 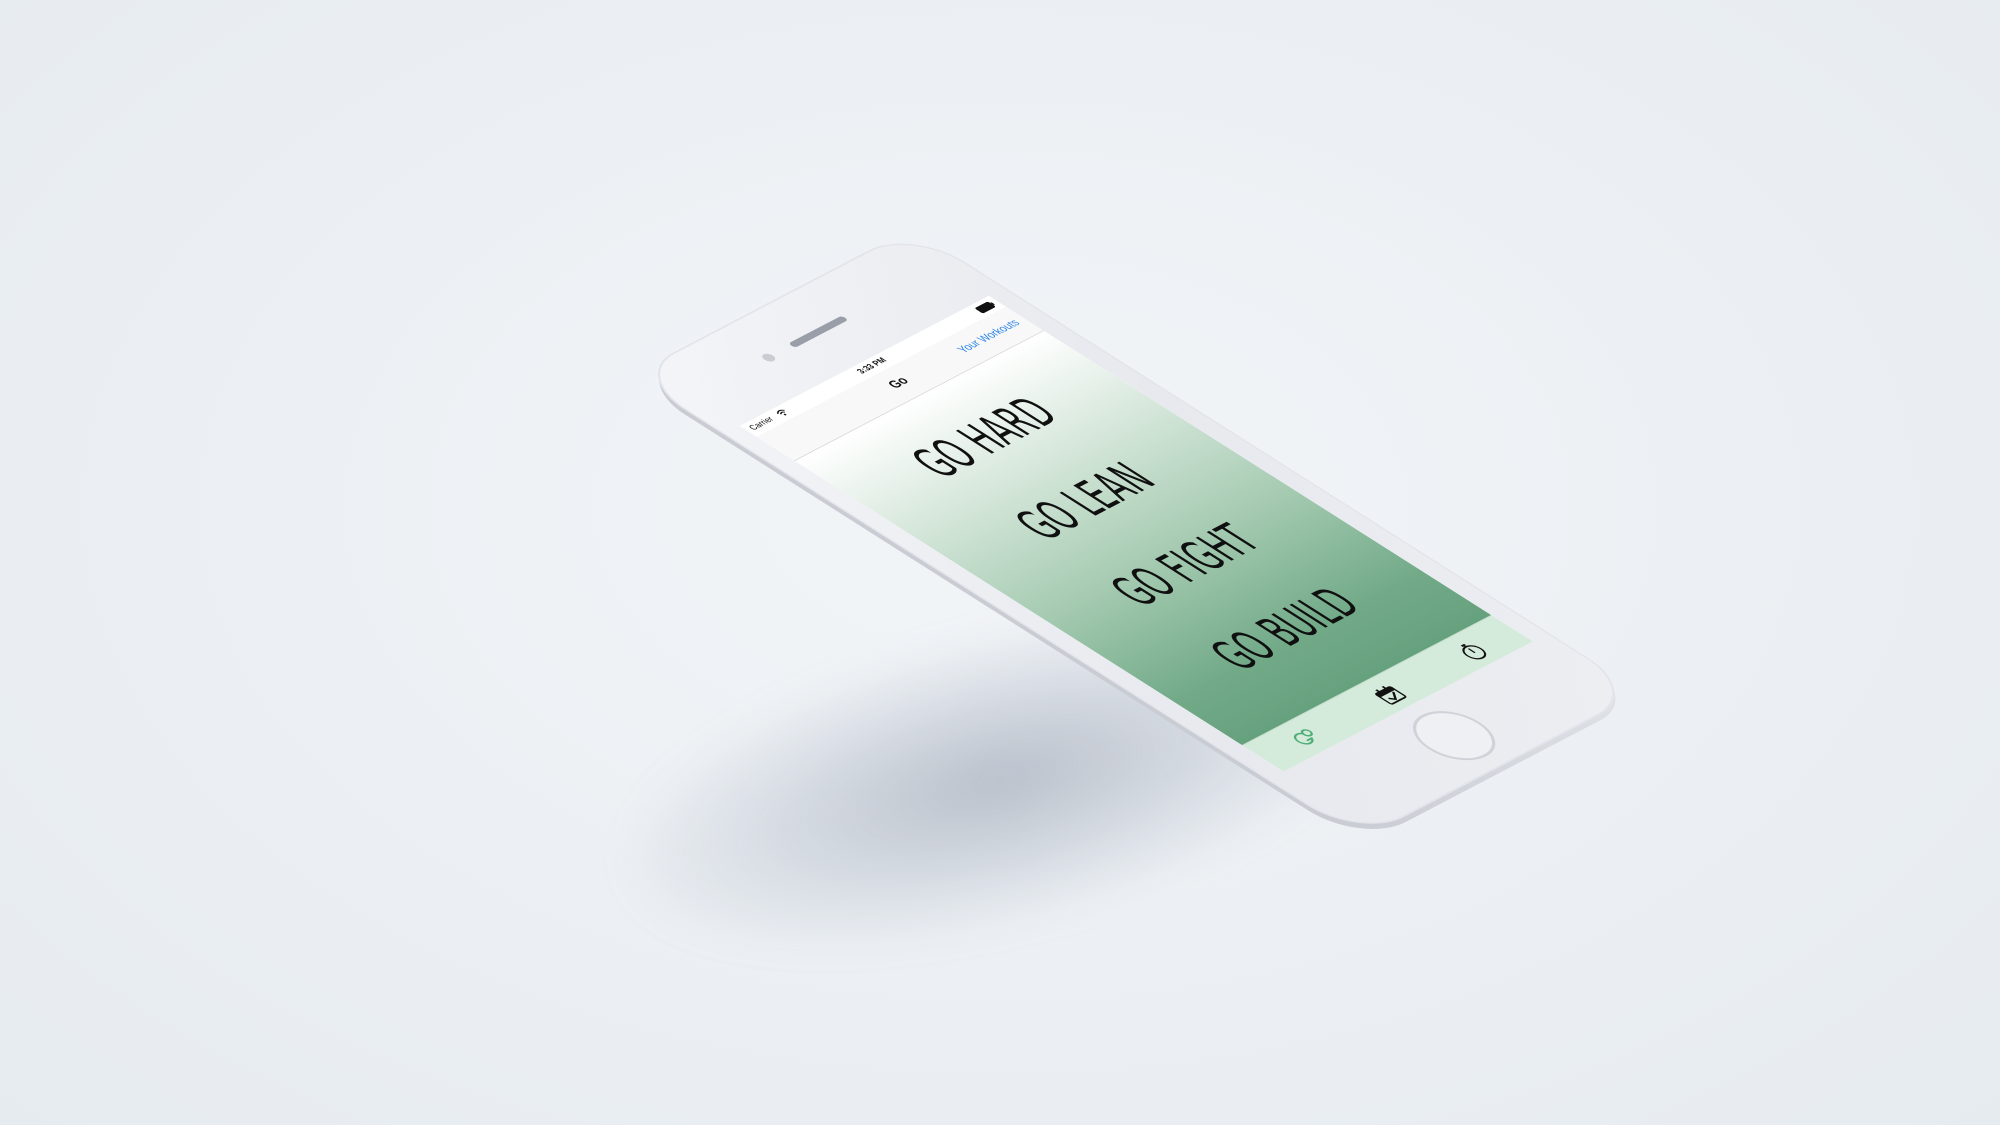 I want to click on home-button, so click(x=1454, y=735).